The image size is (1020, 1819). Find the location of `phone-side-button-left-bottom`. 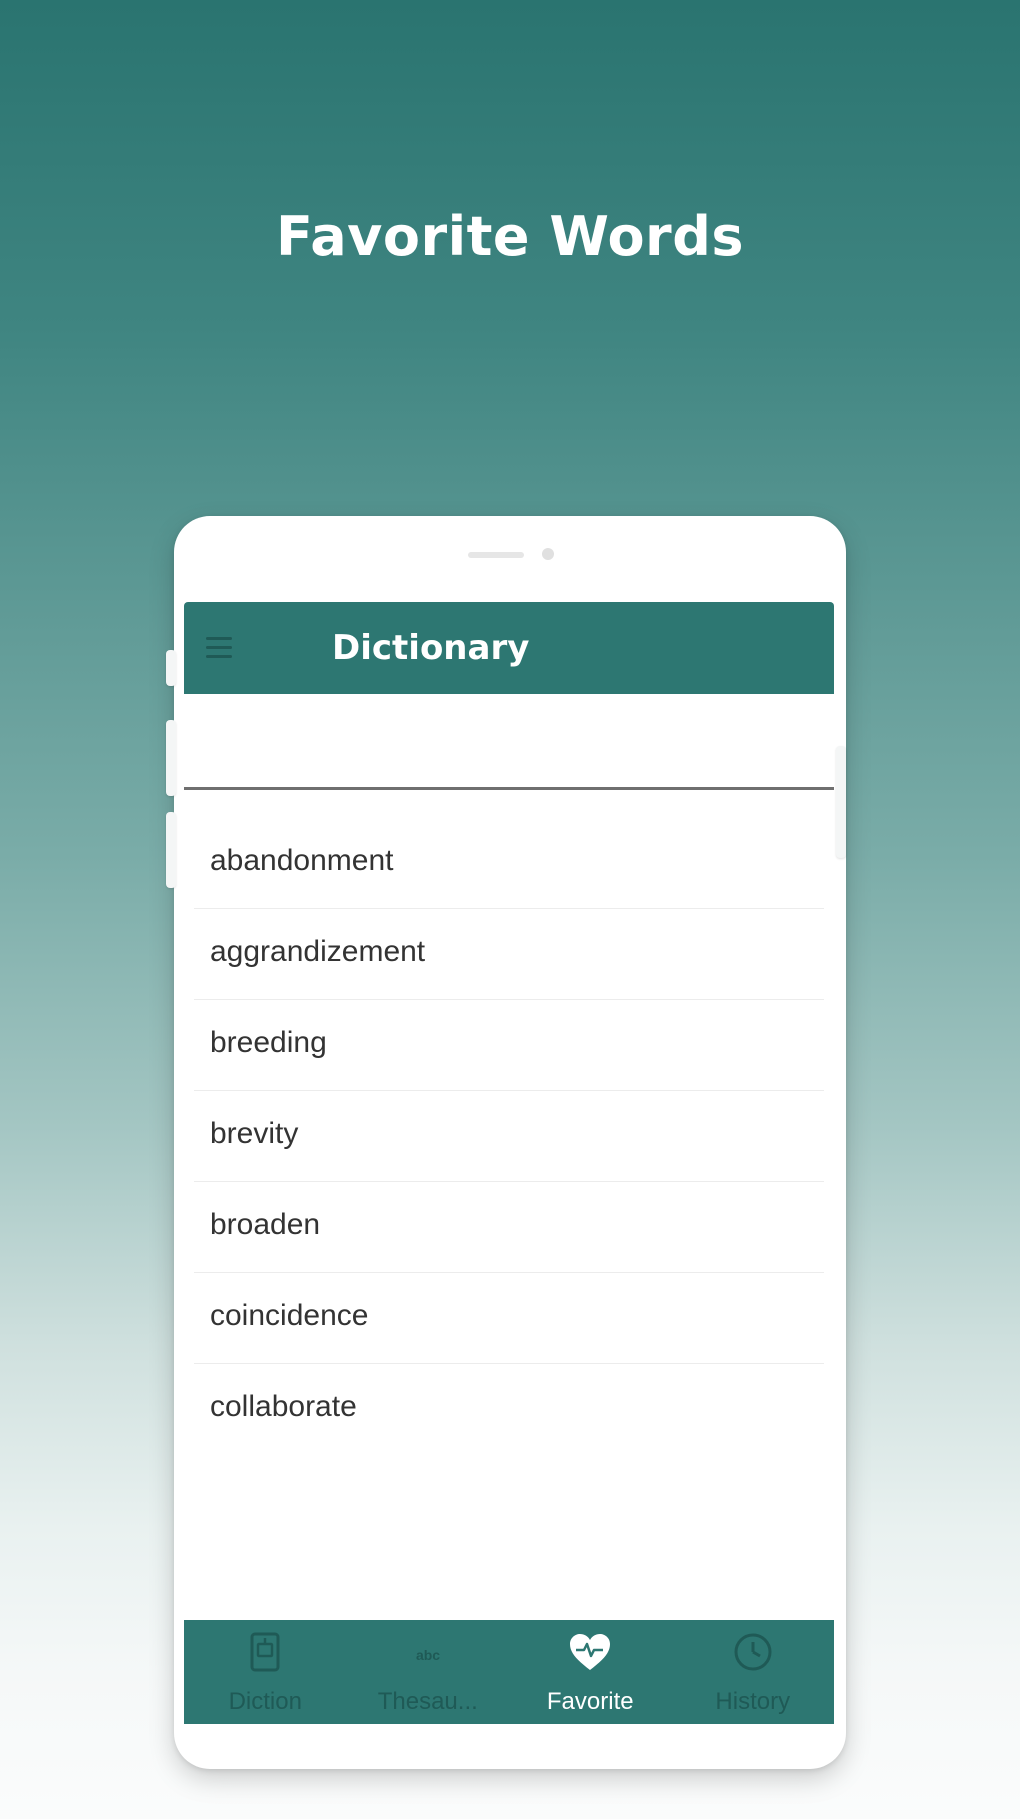

phone-side-button-left-bottom is located at coordinates (171, 850).